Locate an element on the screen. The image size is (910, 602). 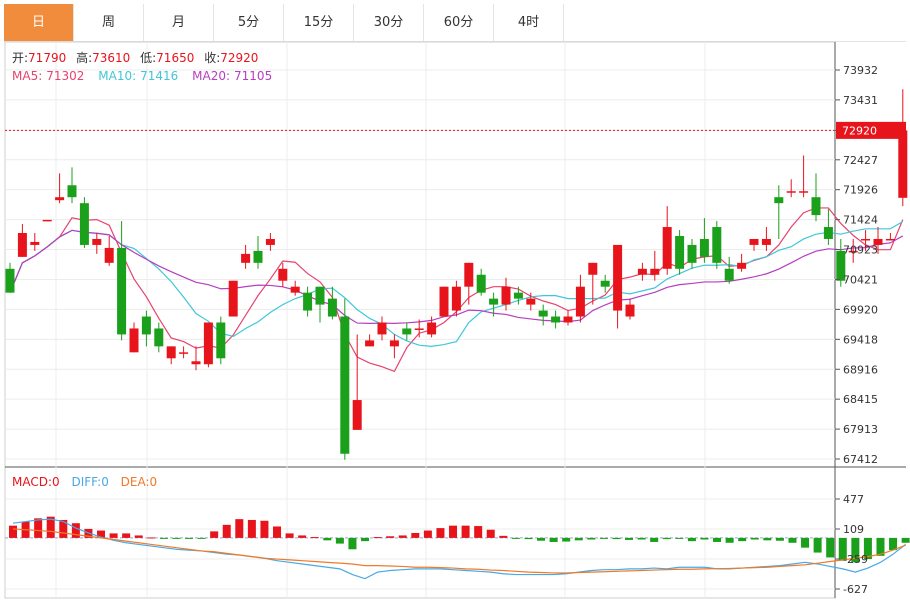
price-tick-label: 71424 is located at coordinates (860, 220).